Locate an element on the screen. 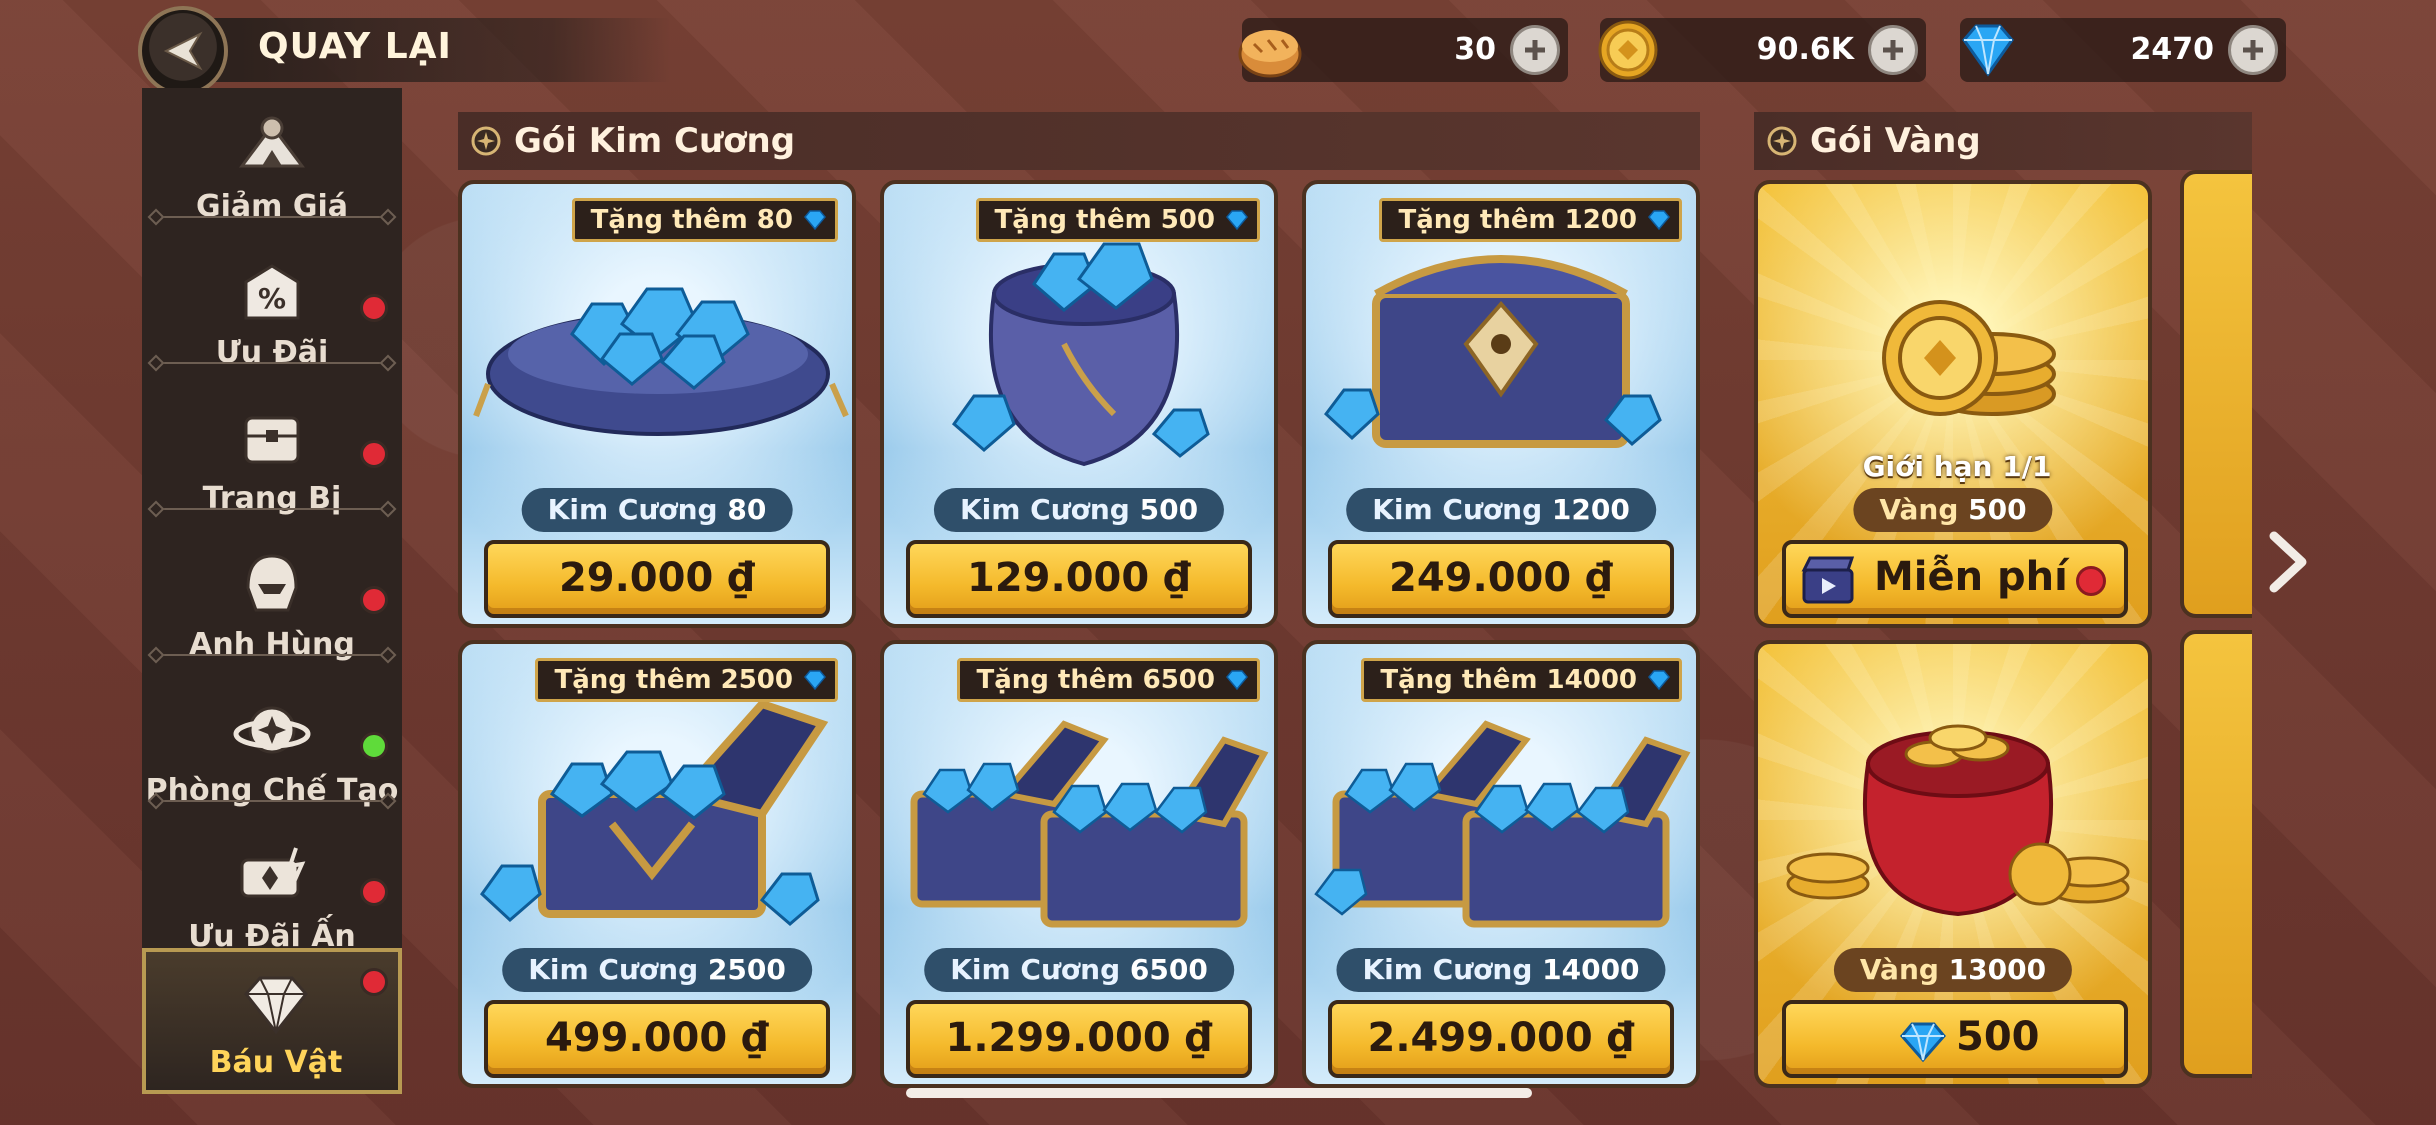  sidebar-item-bau-vat: Báu Vật is located at coordinates (272, 1021).